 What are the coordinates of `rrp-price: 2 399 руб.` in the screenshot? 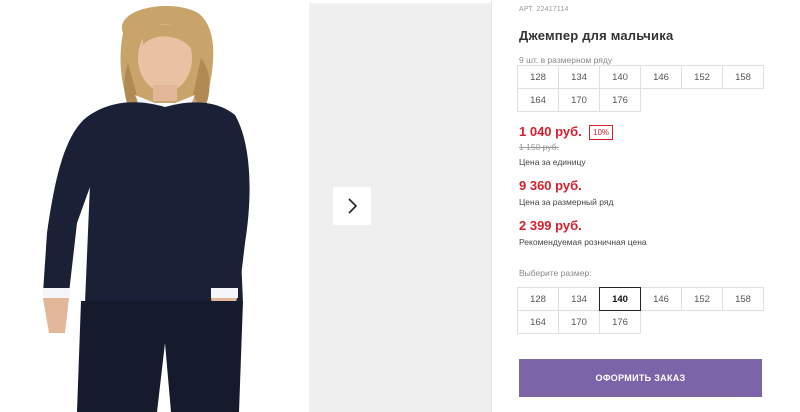 It's located at (550, 225).